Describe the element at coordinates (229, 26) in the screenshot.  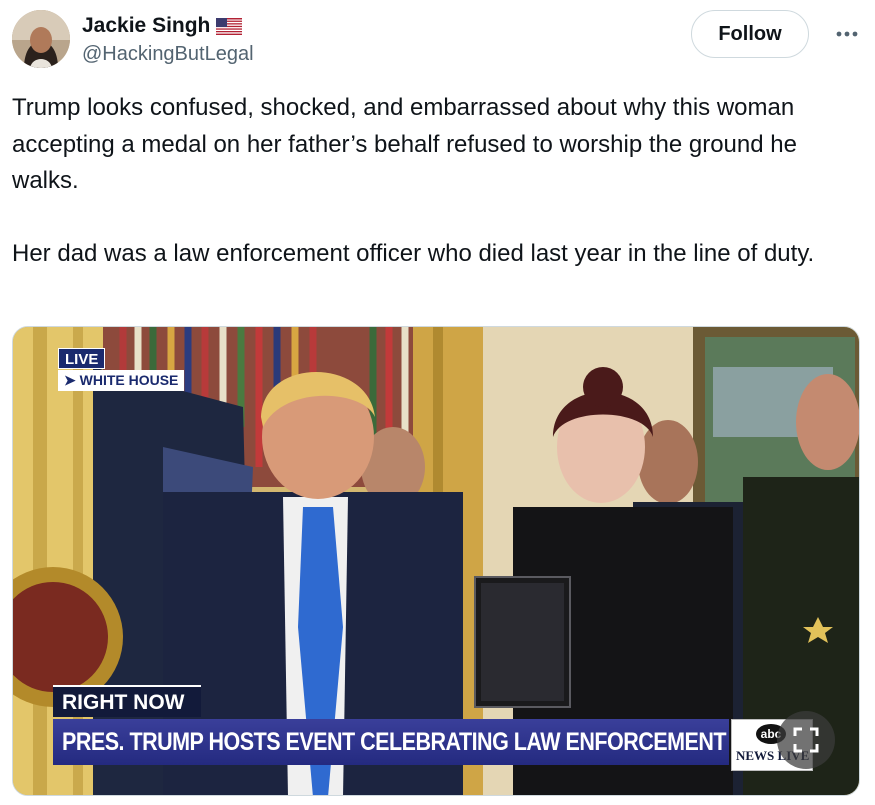
I see `us-flag-icon` at that location.